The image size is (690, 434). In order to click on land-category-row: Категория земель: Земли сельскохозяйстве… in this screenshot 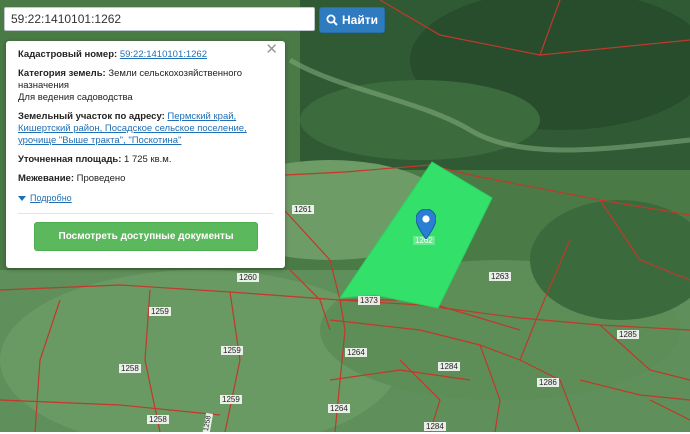, I will do `click(145, 86)`.